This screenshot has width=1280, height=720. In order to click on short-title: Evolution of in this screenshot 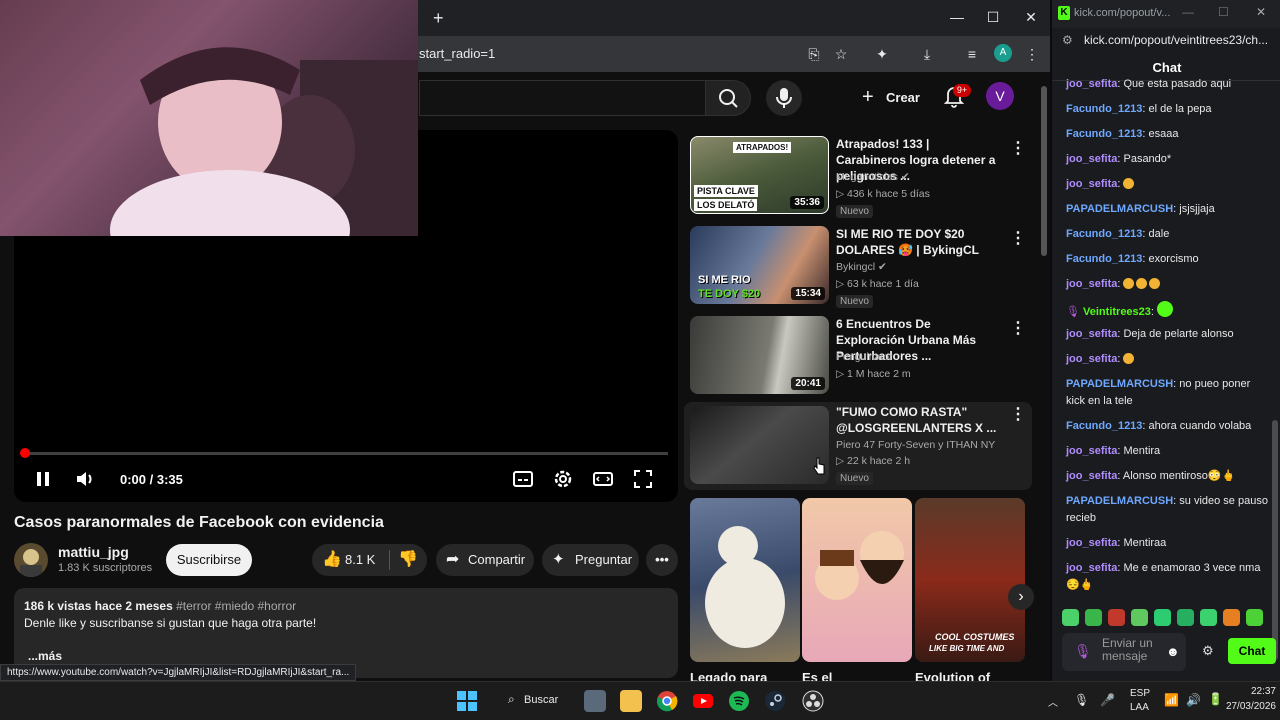, I will do `click(952, 675)`.